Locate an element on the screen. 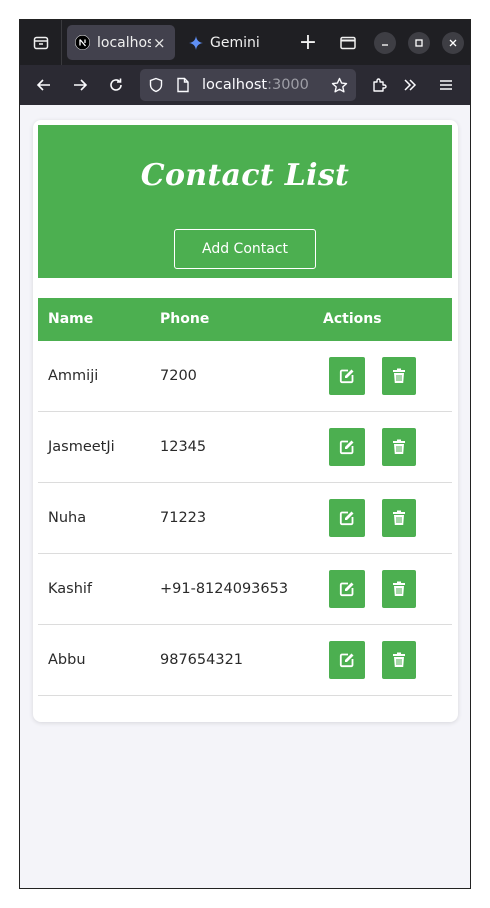  page-icon is located at coordinates (183, 85).